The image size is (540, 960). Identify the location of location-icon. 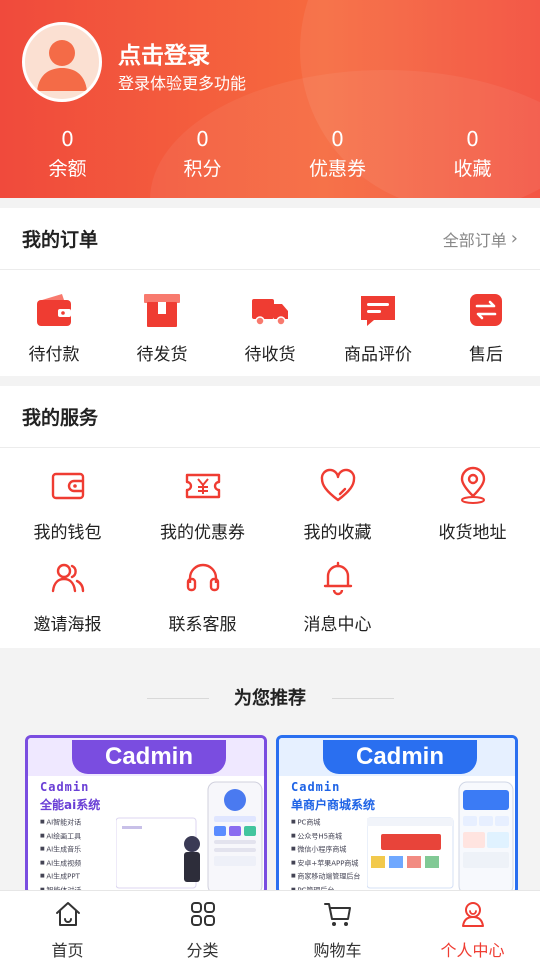
(472, 485).